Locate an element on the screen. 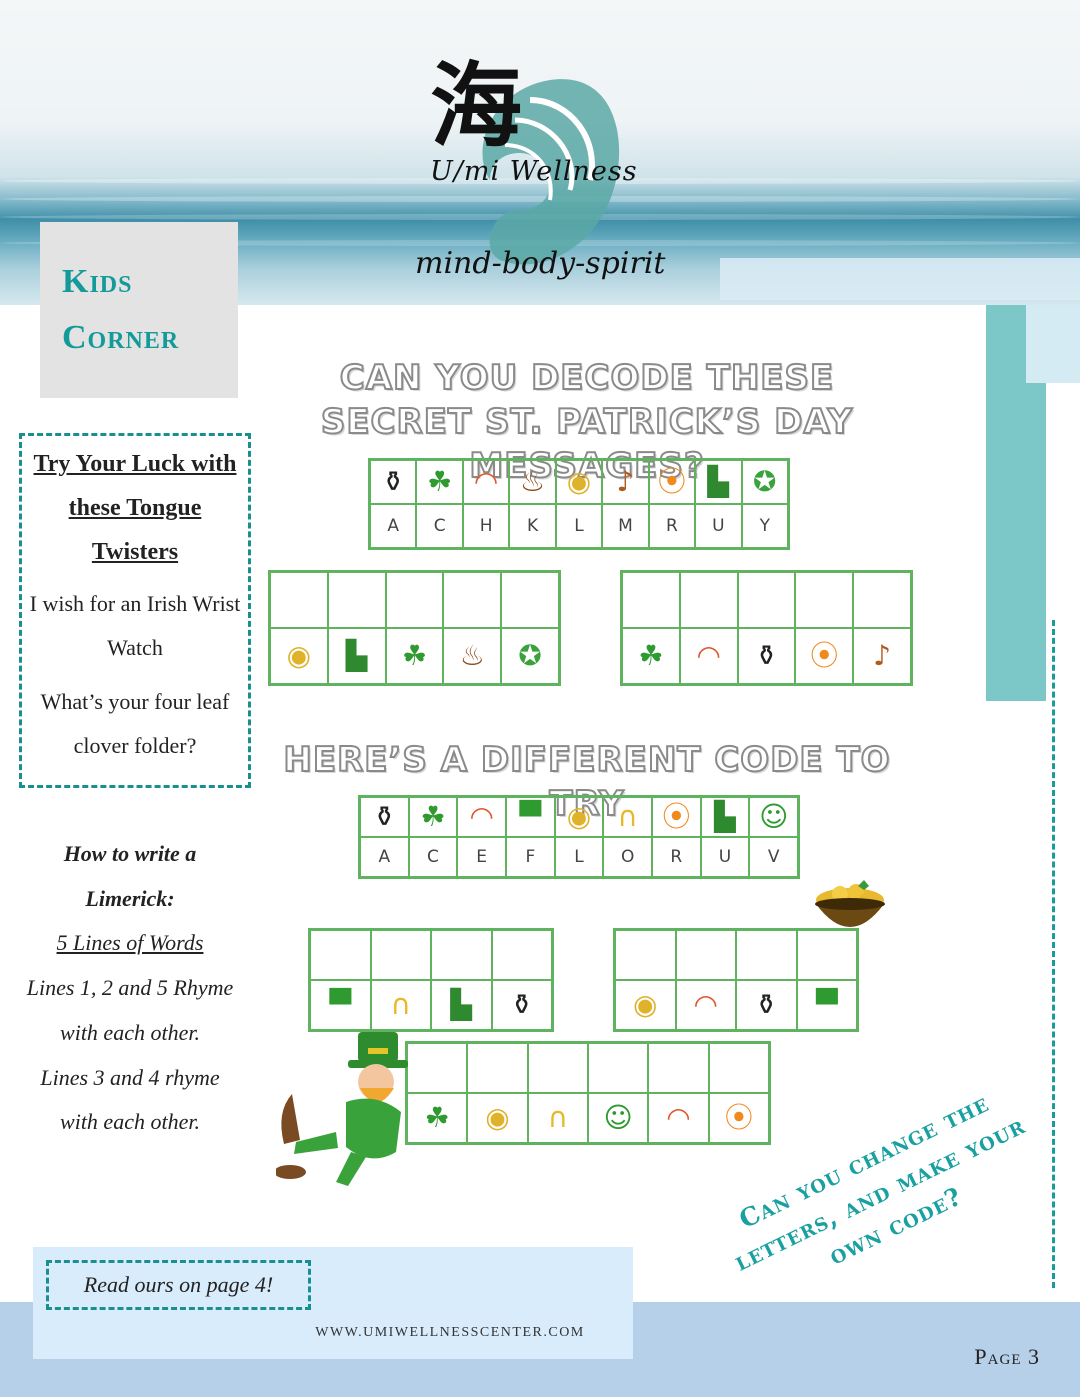 Image resolution: width=1080 pixels, height=1397 pixels. key-letter: O is located at coordinates (627, 857).